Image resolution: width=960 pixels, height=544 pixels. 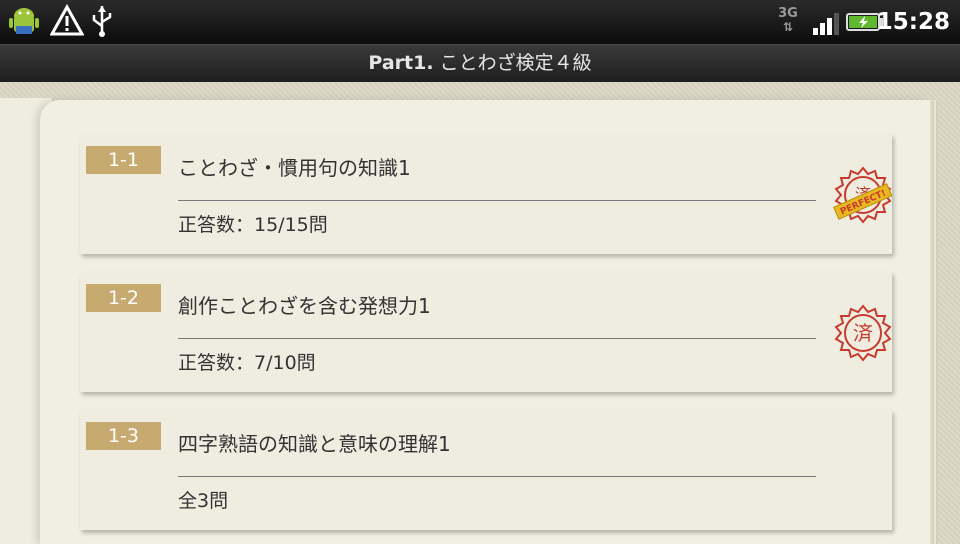 What do you see at coordinates (123, 160) in the screenshot?
I see `section-number-badge: 1-1` at bounding box center [123, 160].